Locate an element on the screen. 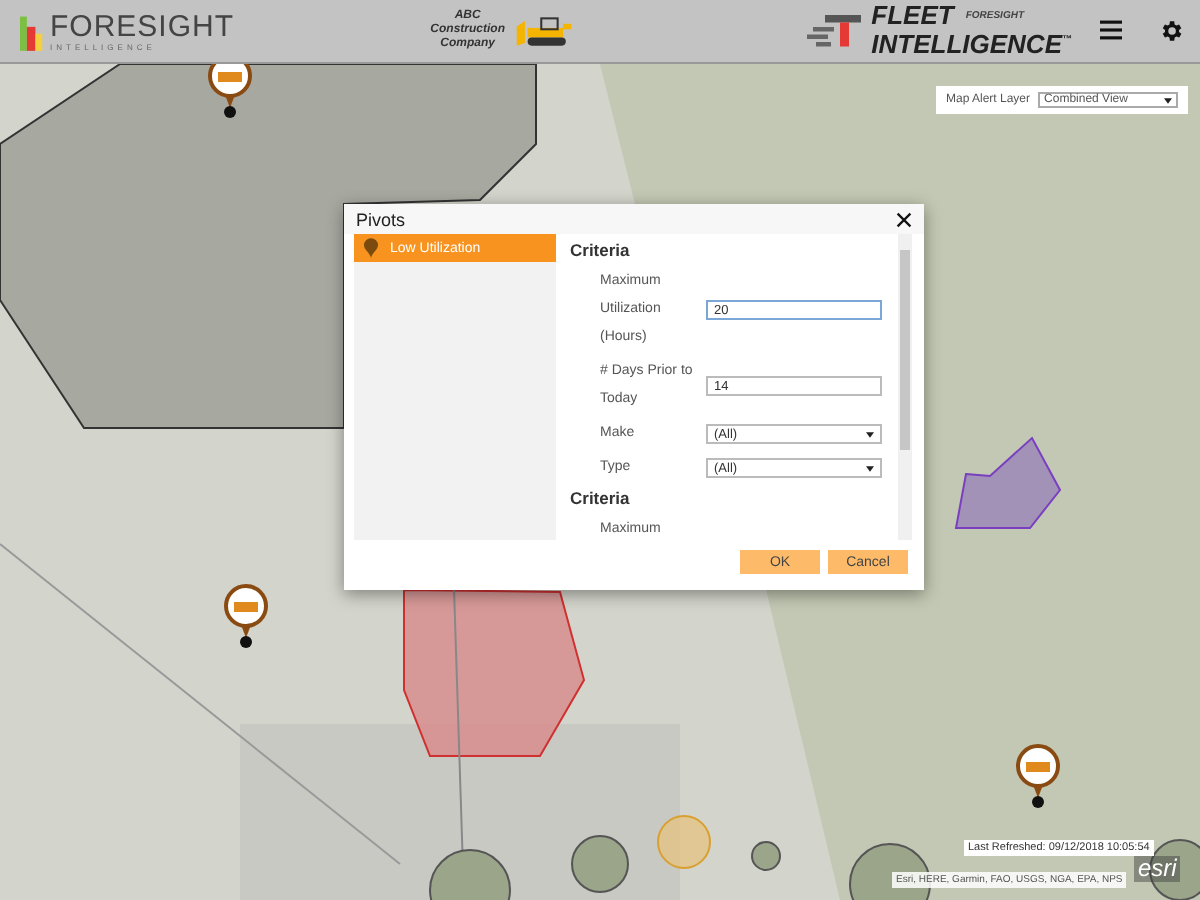  bar-chart-logo-icon is located at coordinates (32, 31).